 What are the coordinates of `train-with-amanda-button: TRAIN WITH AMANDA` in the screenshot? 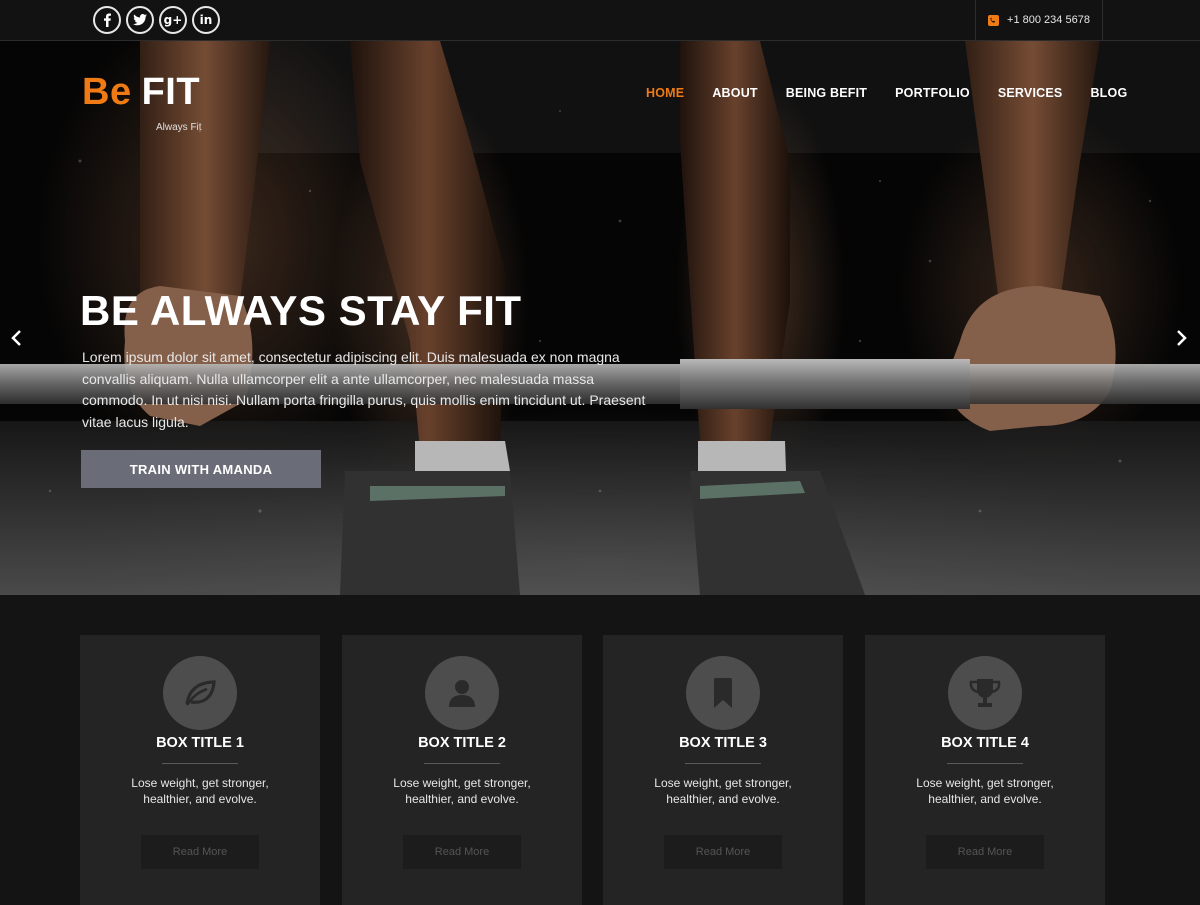 It's located at (201, 469).